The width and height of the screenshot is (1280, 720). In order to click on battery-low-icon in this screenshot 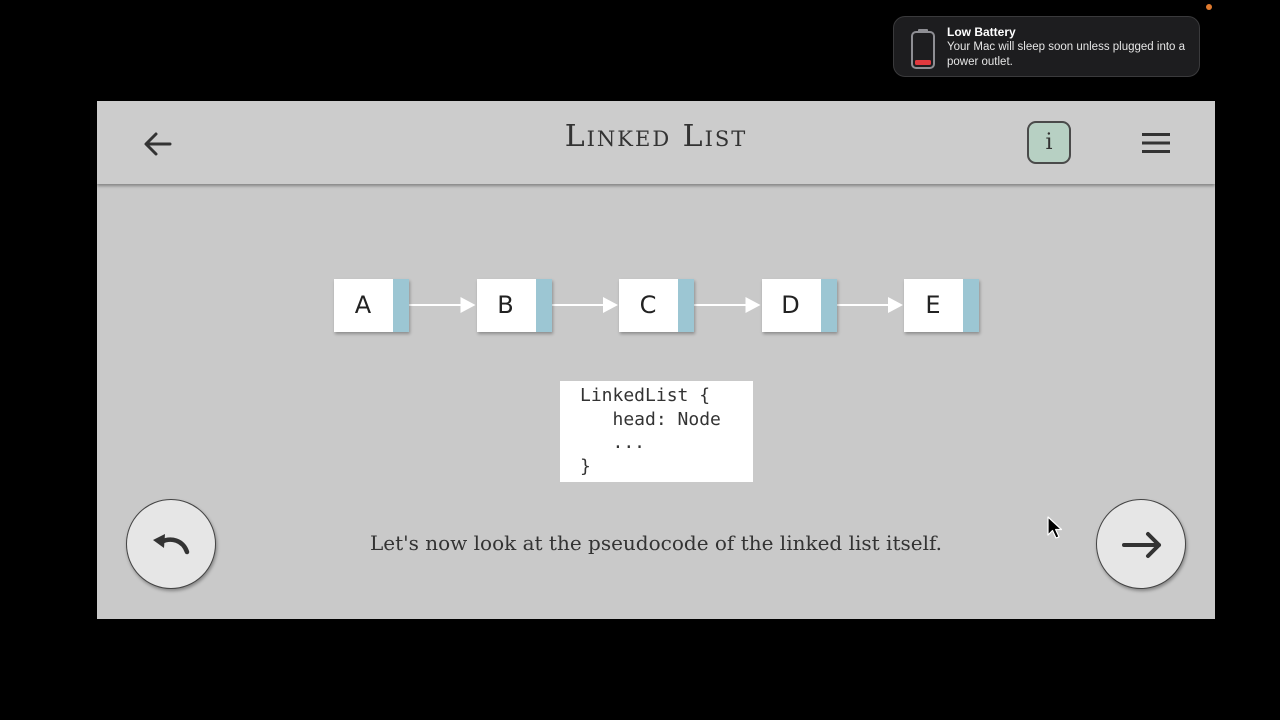, I will do `click(923, 49)`.